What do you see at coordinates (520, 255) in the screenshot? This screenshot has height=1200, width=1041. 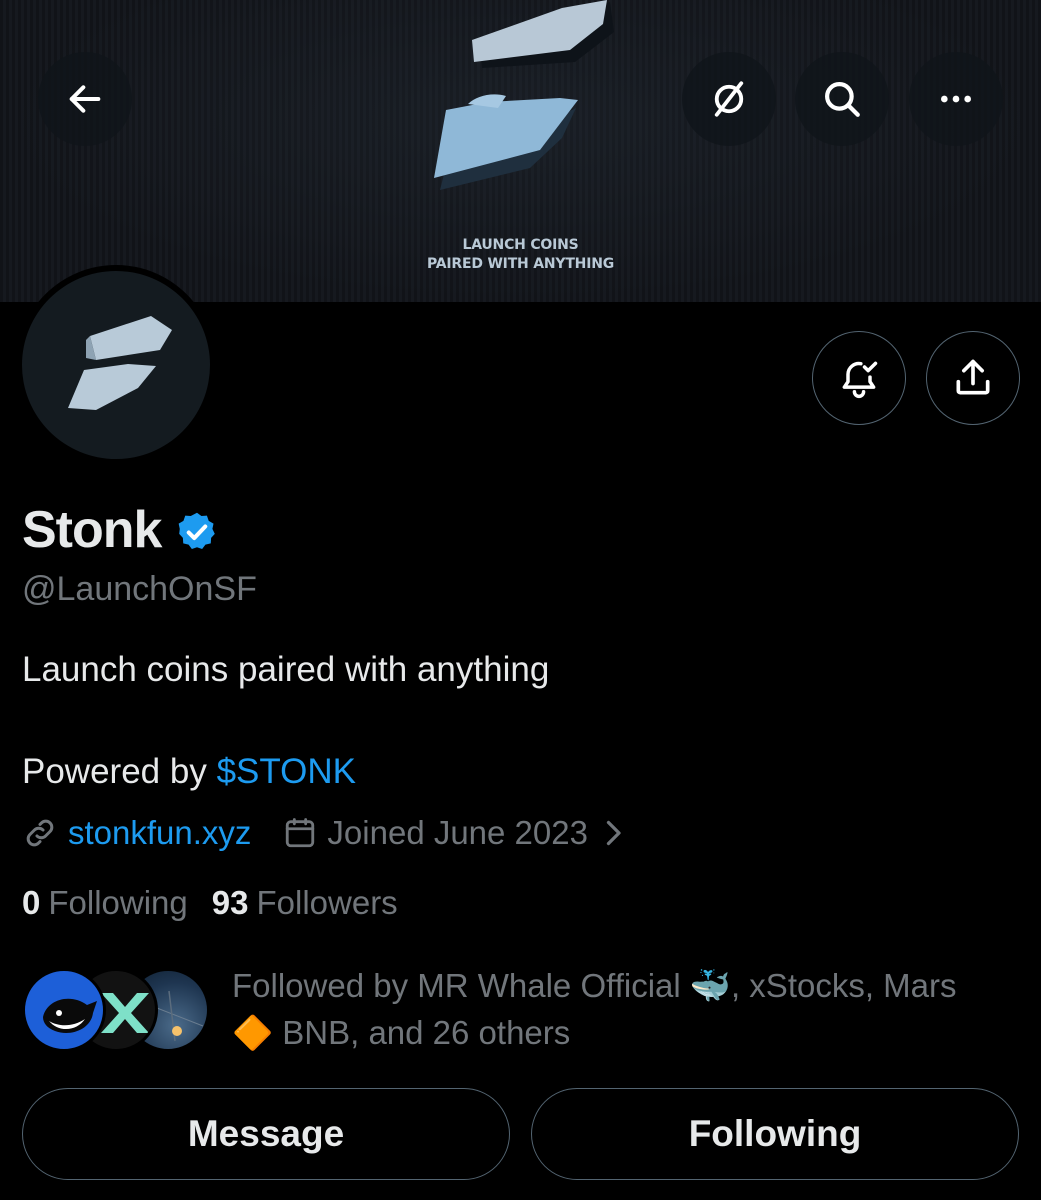 I see `banner-tagline: LAUNCH COINS PAIRED WITH ANYTHING` at bounding box center [520, 255].